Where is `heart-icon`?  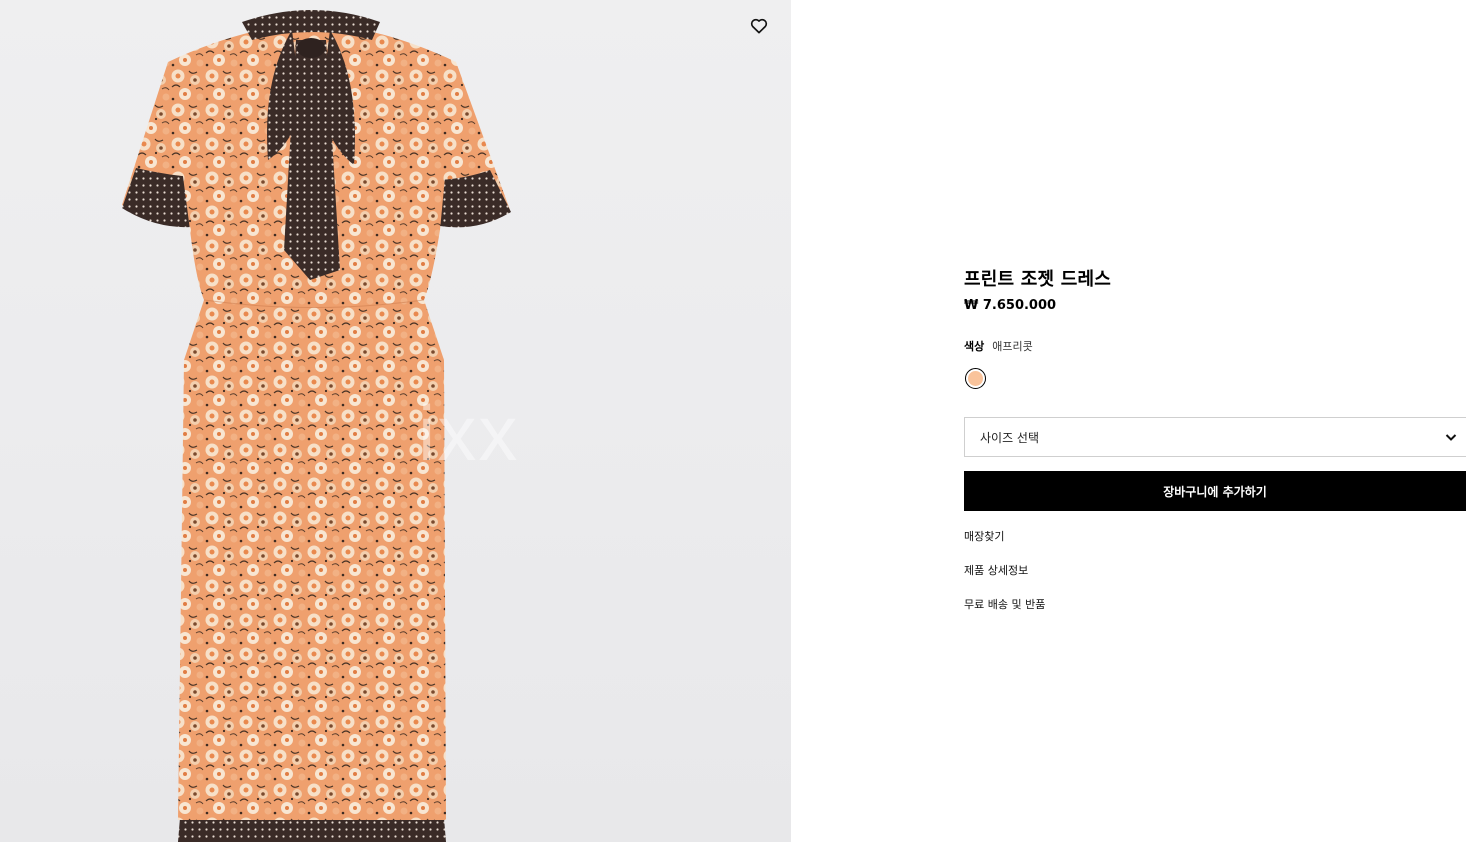
heart-icon is located at coordinates (759, 25).